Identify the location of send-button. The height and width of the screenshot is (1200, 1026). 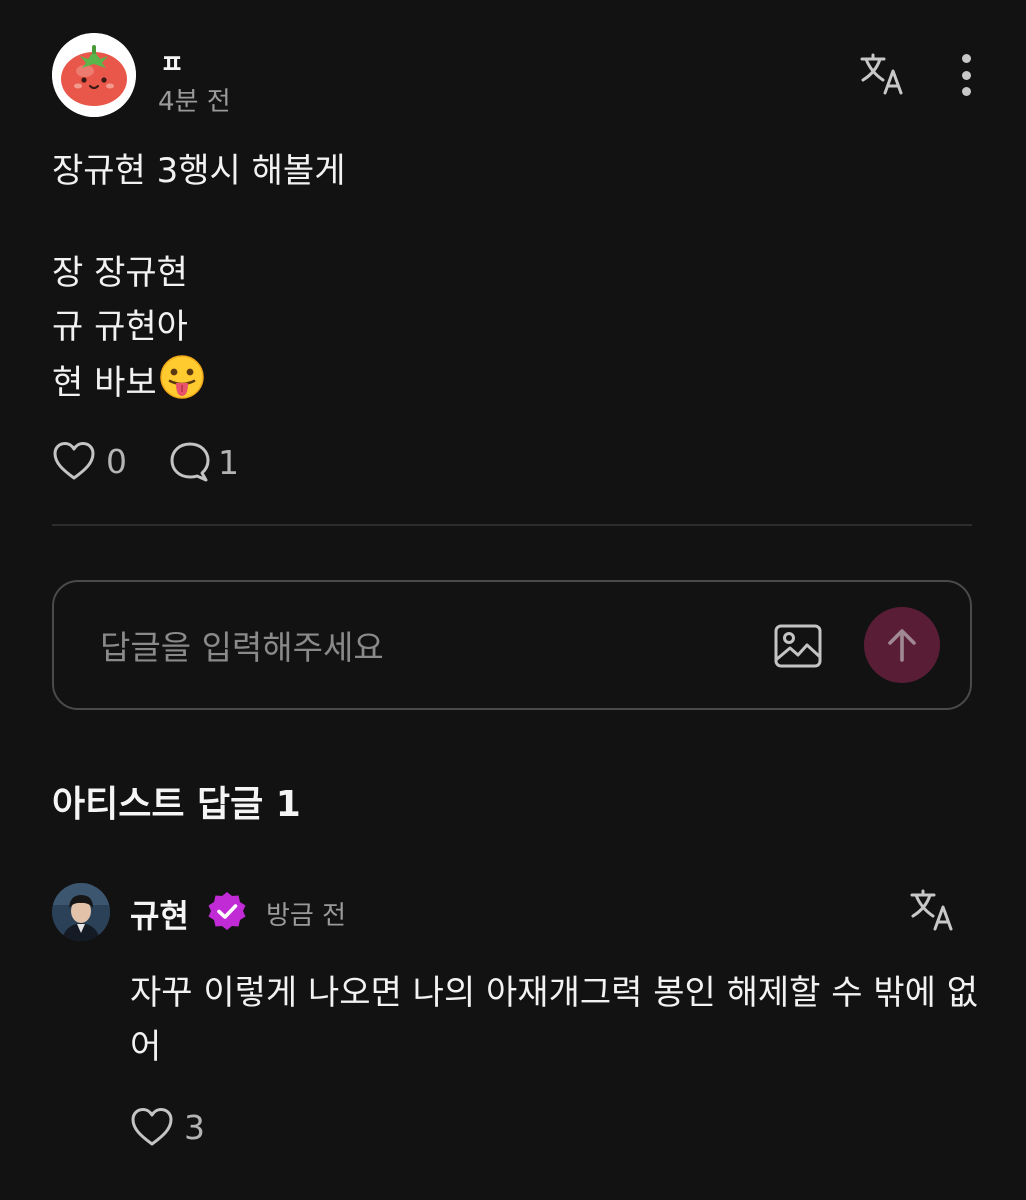
(902, 645).